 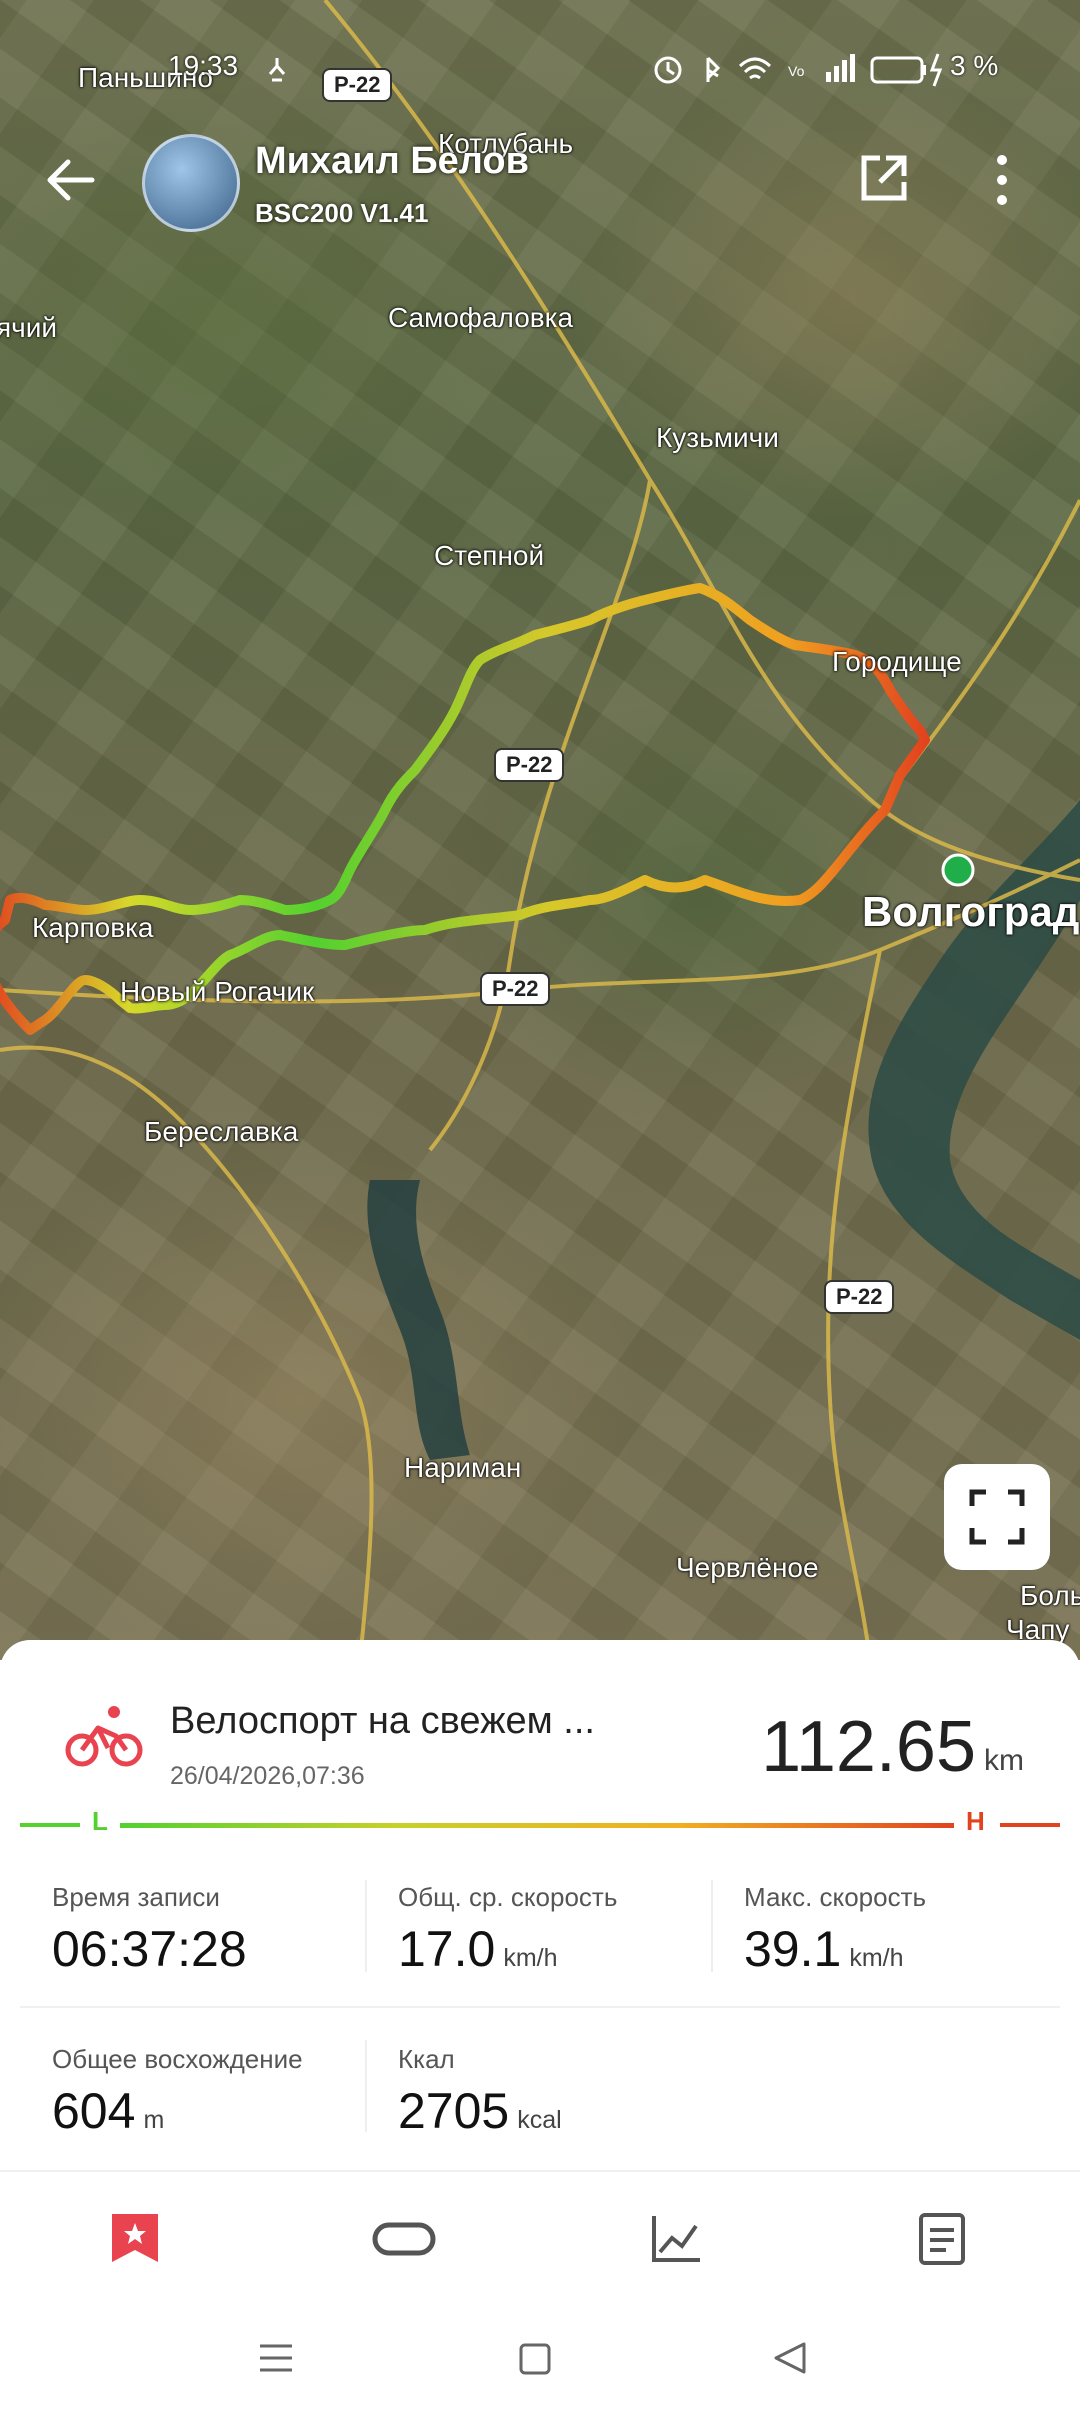 What do you see at coordinates (191, 183) in the screenshot?
I see `avatar` at bounding box center [191, 183].